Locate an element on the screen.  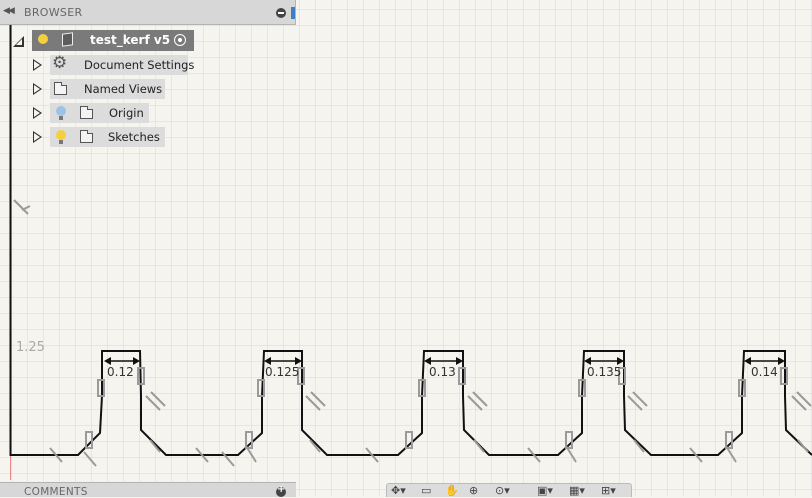
comments-title: COMMENTS is located at coordinates (56, 492).